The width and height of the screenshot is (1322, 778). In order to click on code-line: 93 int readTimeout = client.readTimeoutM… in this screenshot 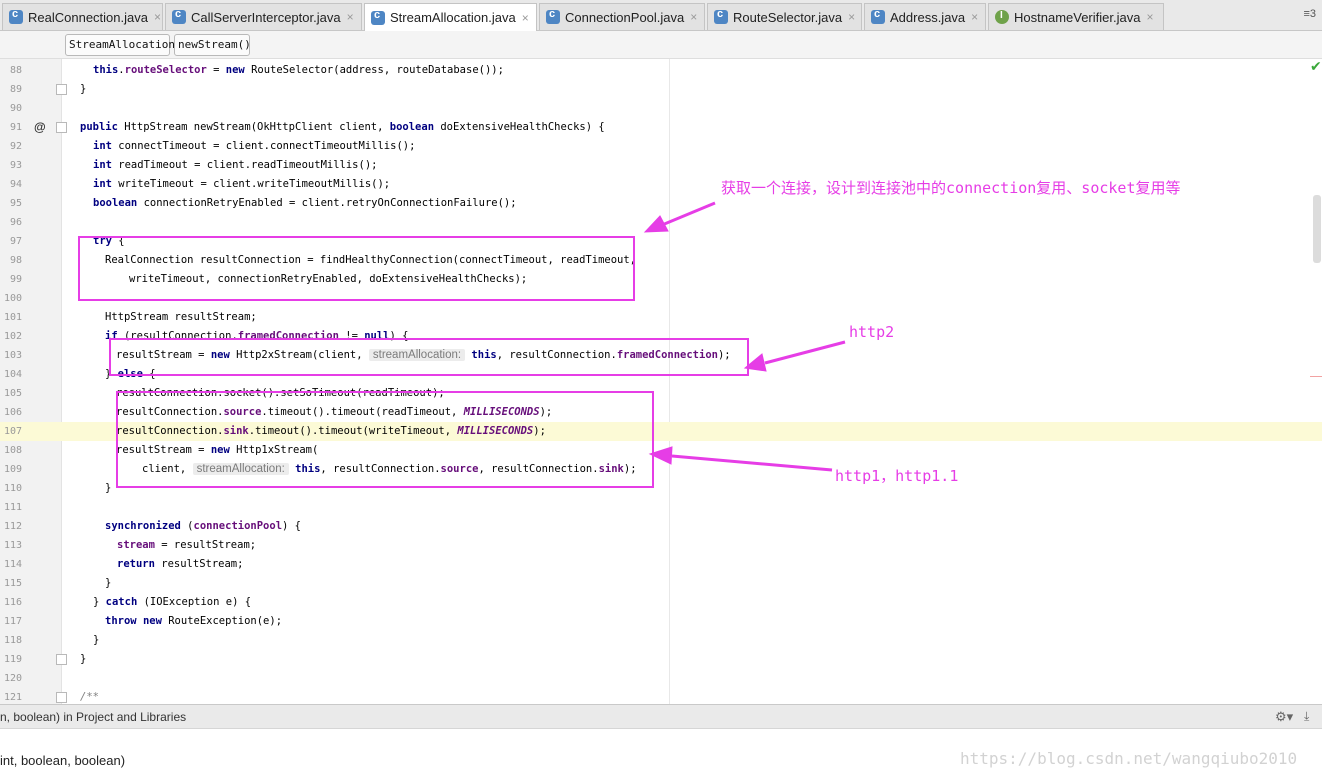, I will do `click(661, 165)`.